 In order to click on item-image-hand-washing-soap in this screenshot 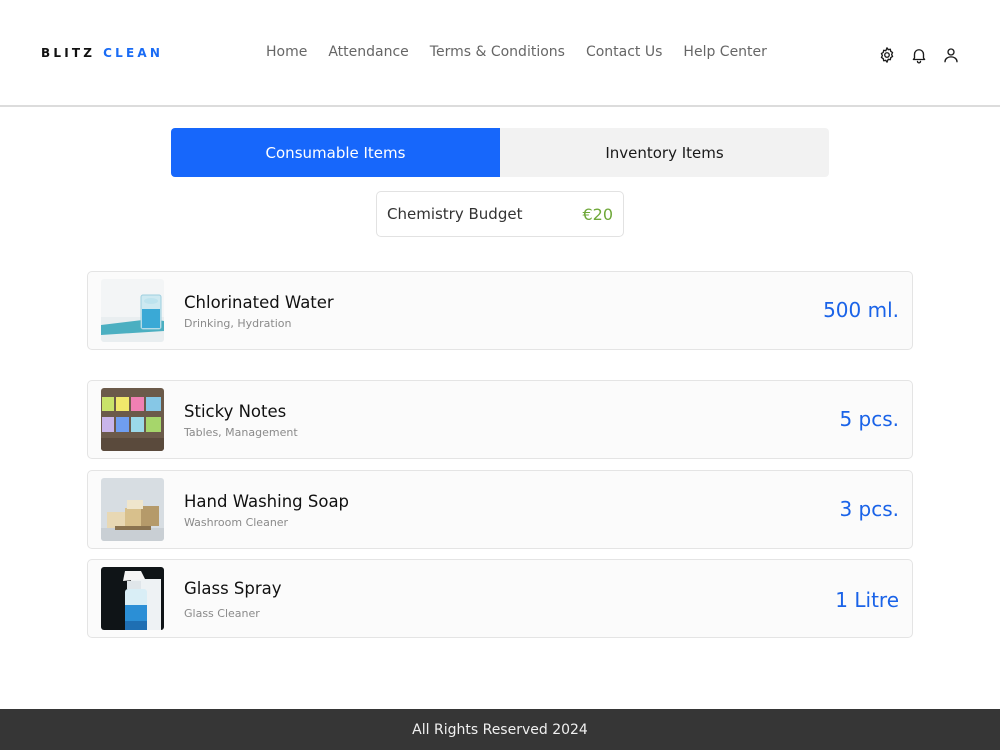, I will do `click(132, 509)`.